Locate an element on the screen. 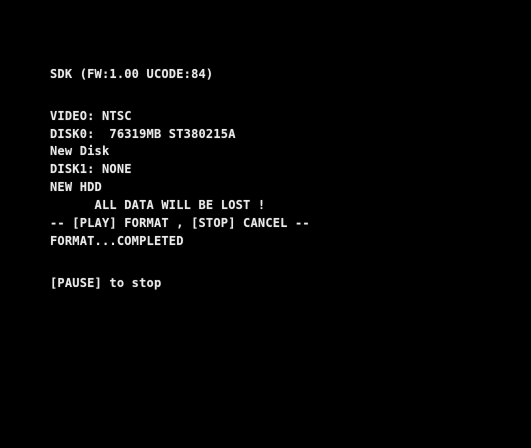 Image resolution: width=531 pixels, height=448 pixels. pause-hint-line: [PAUSE] to stop is located at coordinates (106, 283).